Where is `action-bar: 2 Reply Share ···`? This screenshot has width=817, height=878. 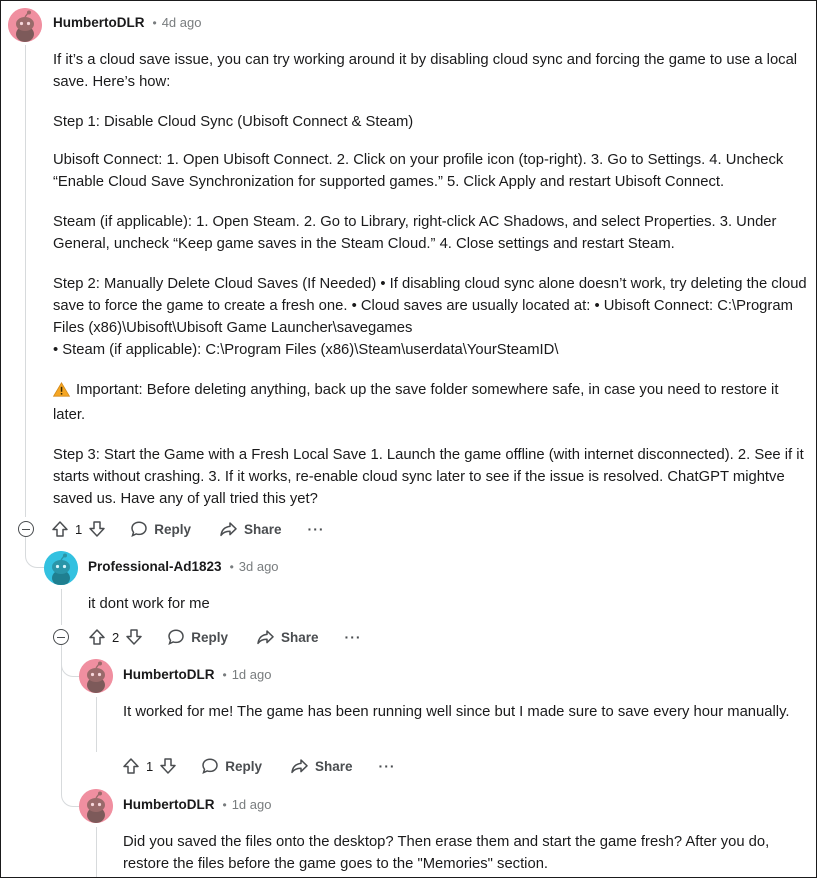
action-bar: 2 Reply Share ··· is located at coordinates (225, 637).